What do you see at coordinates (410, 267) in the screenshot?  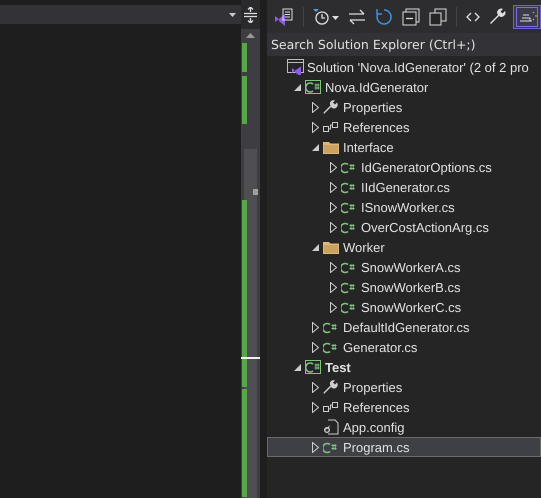 I see `tree-item-label: SnowWorkerA.cs` at bounding box center [410, 267].